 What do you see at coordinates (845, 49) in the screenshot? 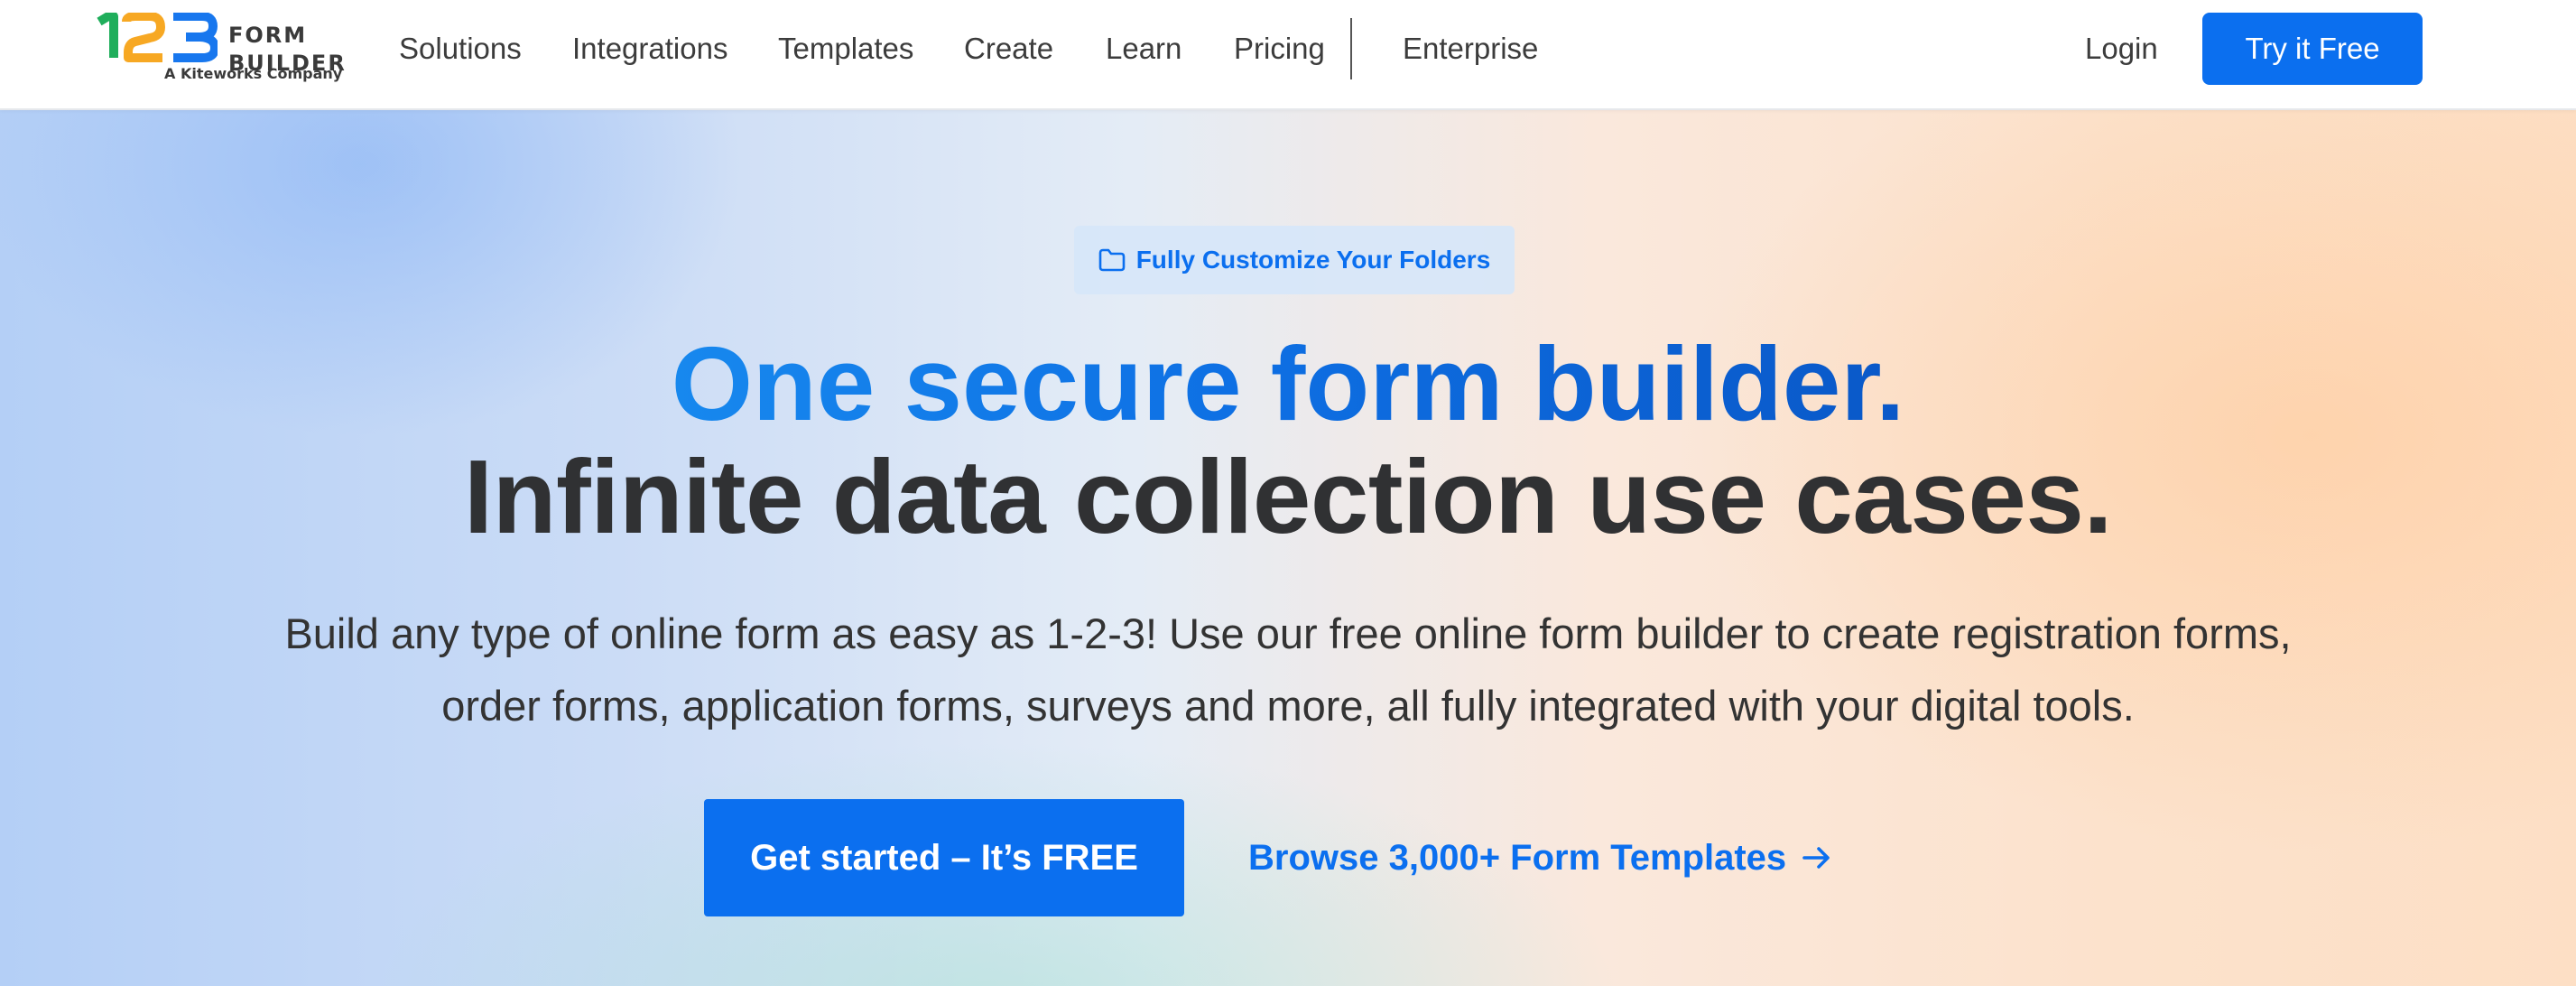
I see `nav-item-templates: Templates` at bounding box center [845, 49].